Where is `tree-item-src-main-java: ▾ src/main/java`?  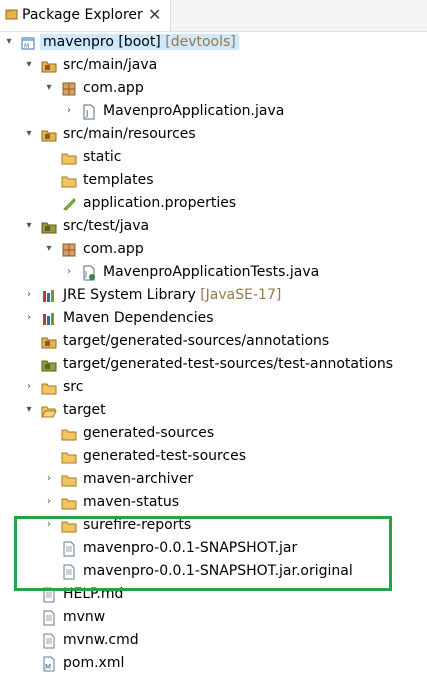 tree-item-src-main-java: ▾ src/main/java is located at coordinates (213, 66).